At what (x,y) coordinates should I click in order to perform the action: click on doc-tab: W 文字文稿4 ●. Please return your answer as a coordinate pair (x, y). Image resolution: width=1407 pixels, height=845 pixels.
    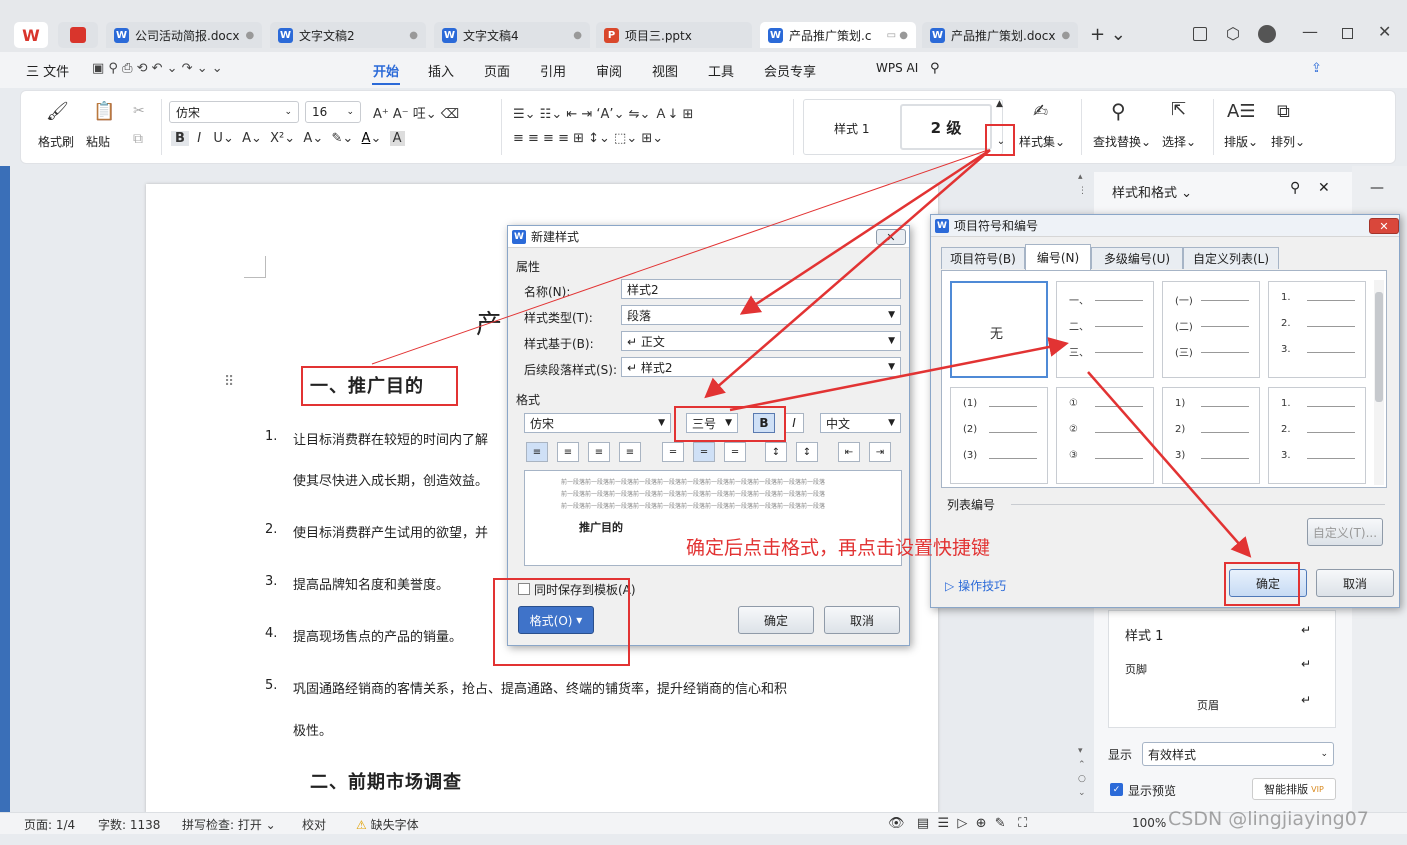
    Looking at the image, I should click on (512, 35).